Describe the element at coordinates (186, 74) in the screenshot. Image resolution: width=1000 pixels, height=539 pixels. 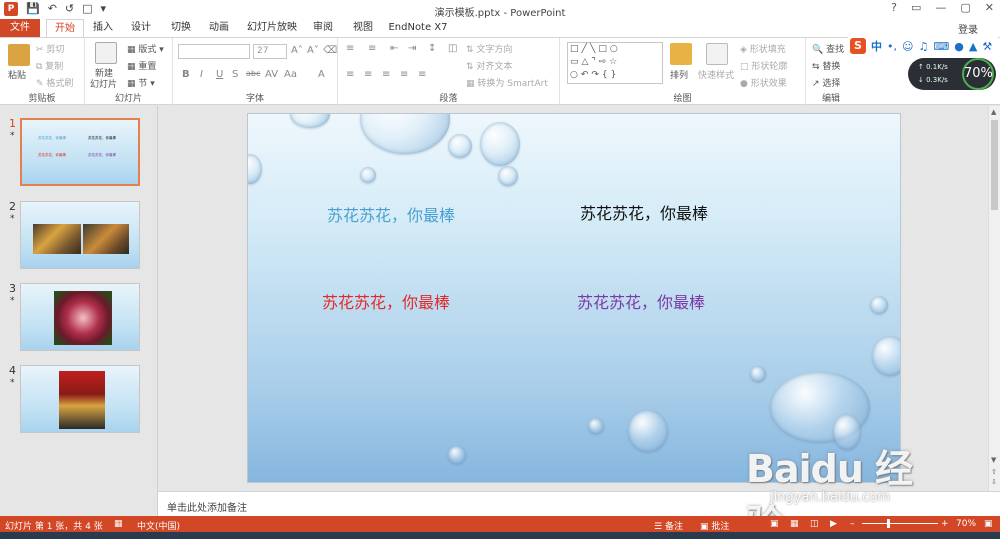
I see `bold-button: B` at that location.